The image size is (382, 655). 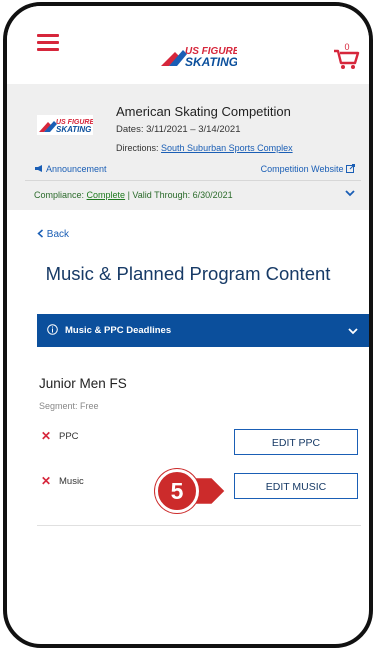 I want to click on competition-website-link: Competition Website, so click(x=308, y=169).